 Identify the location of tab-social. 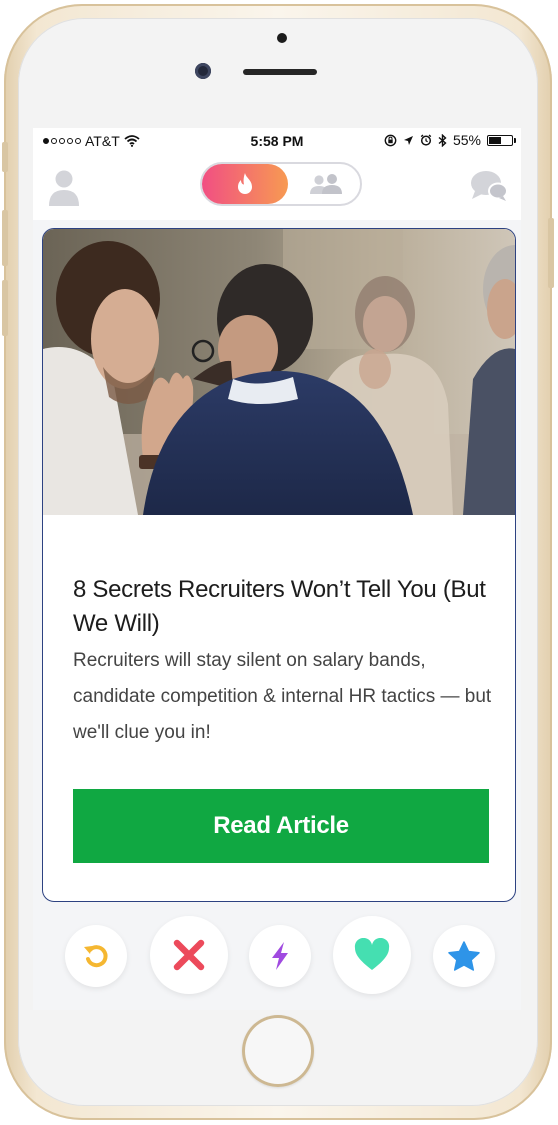
(326, 184).